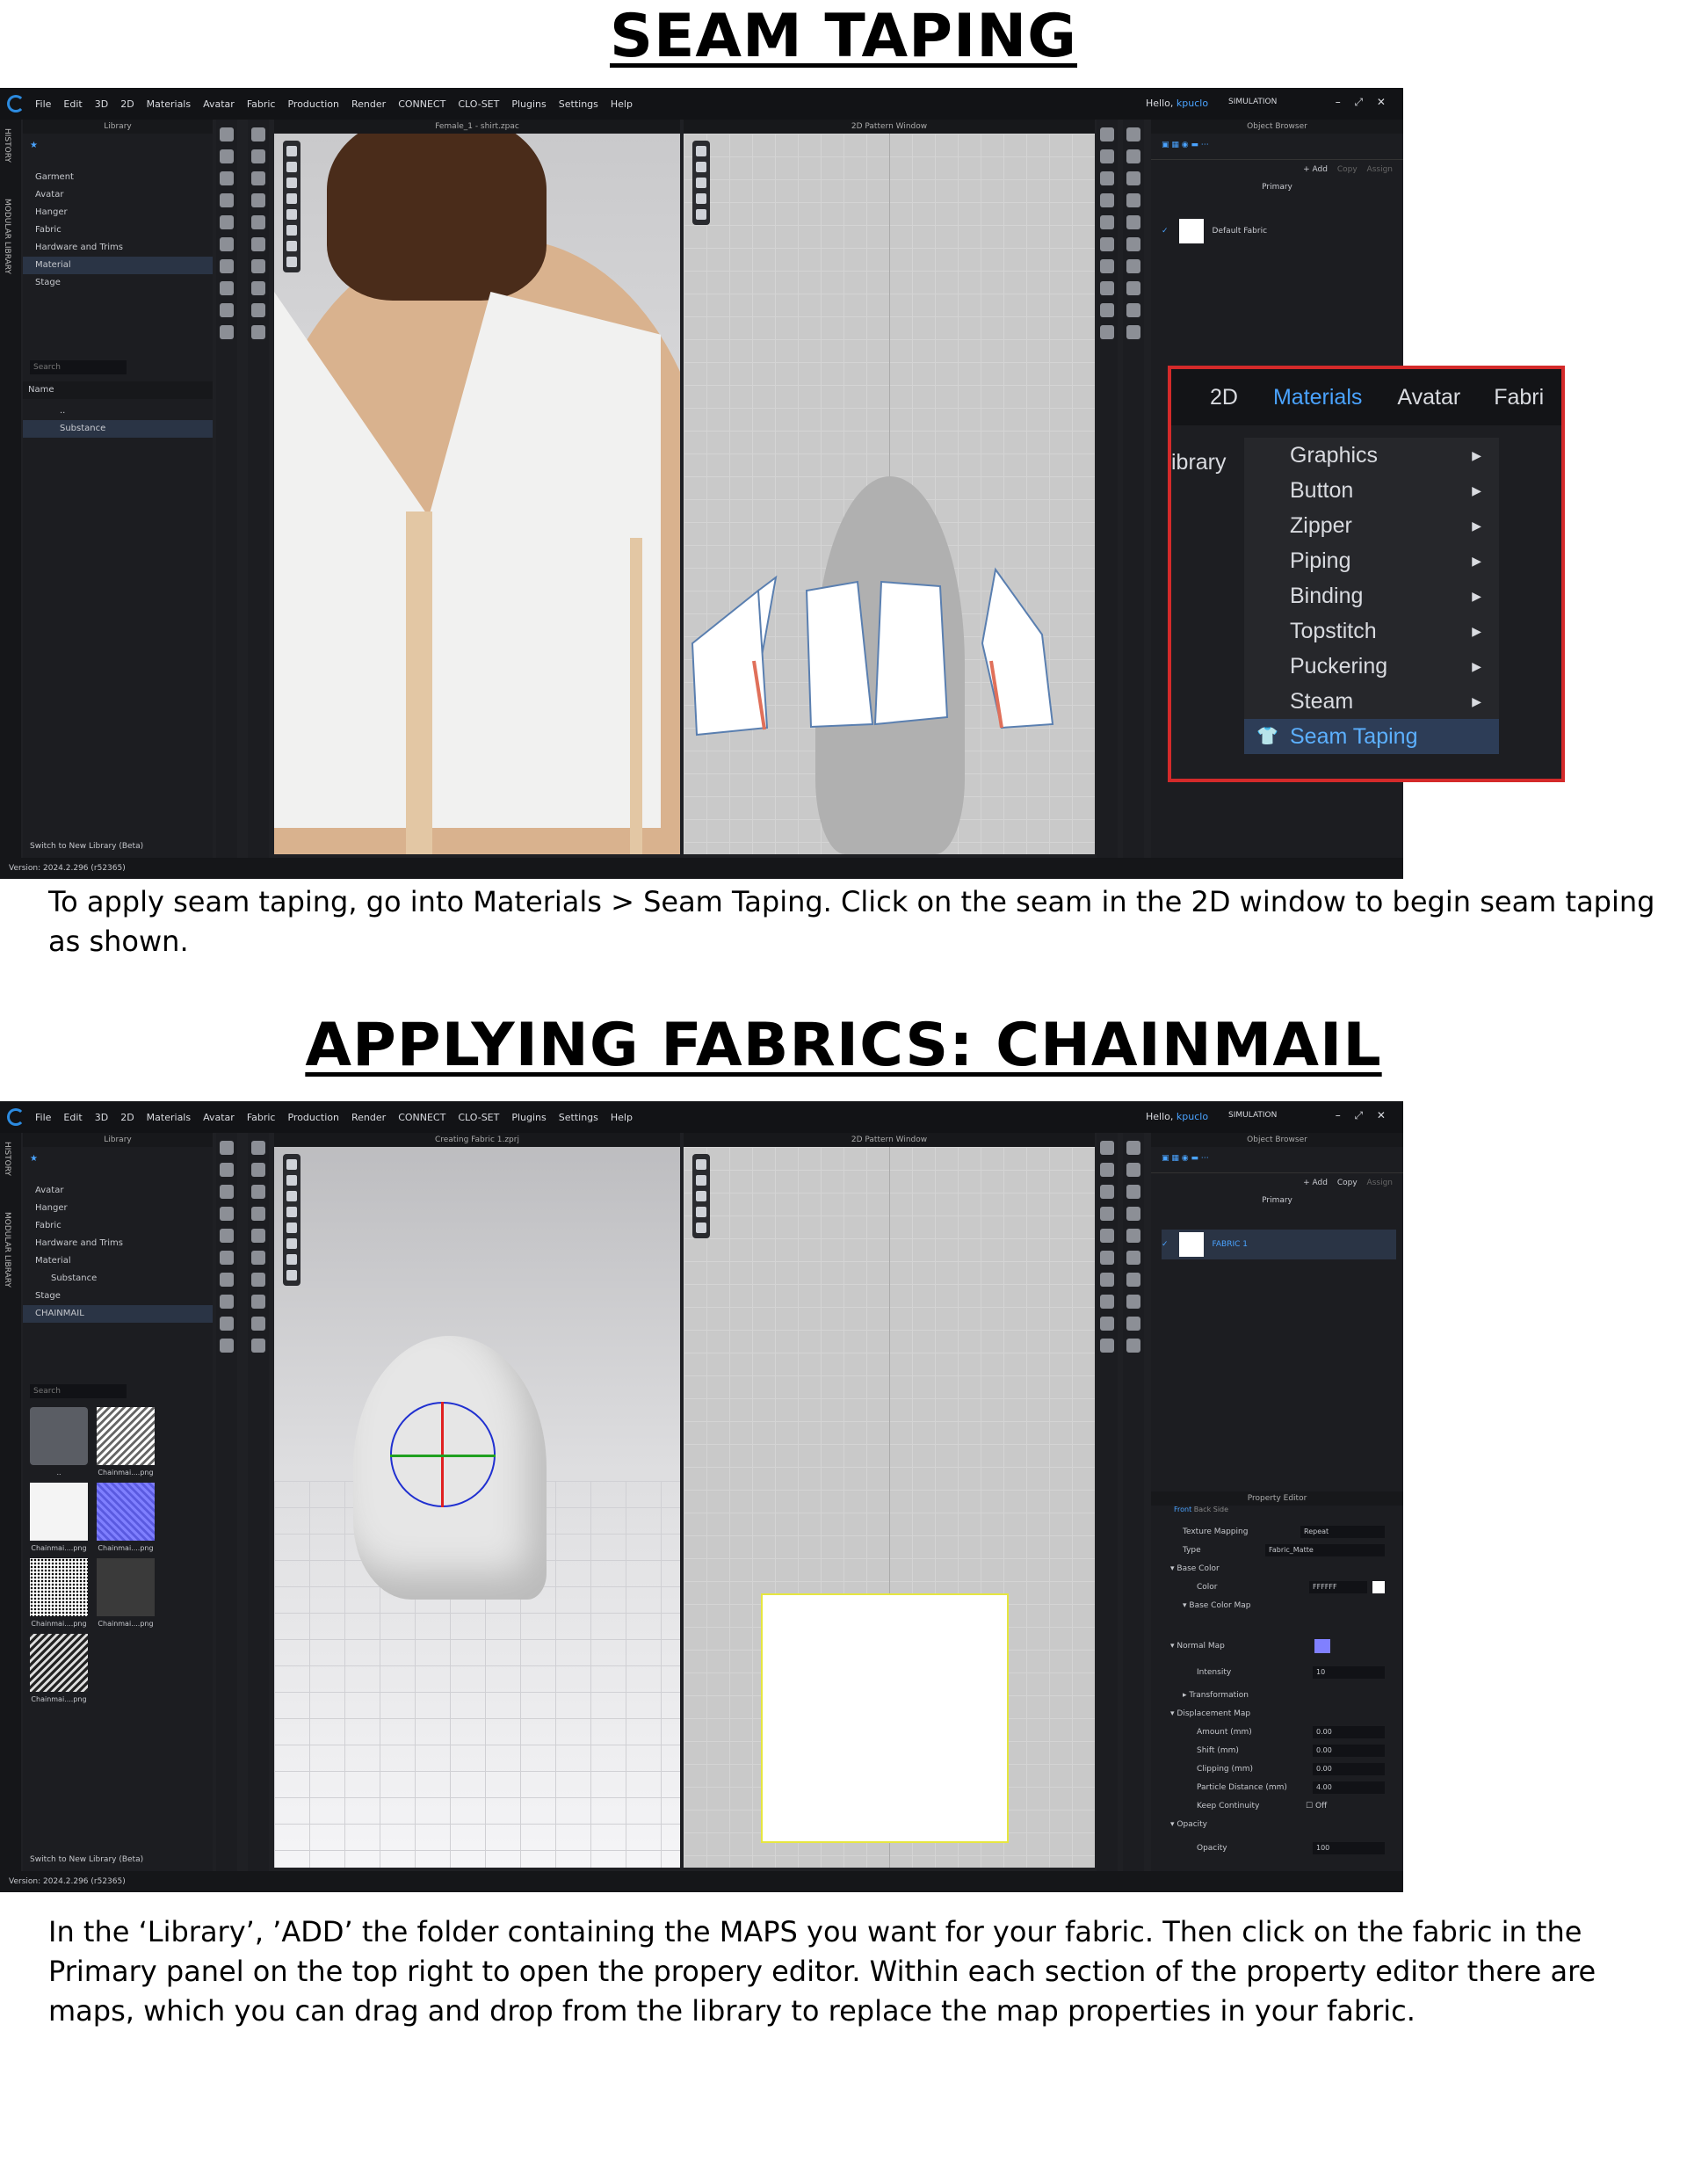 The image size is (1687, 2184). Describe the element at coordinates (1325, 1550) in the screenshot. I see `type-select: Fabric_Matte` at that location.